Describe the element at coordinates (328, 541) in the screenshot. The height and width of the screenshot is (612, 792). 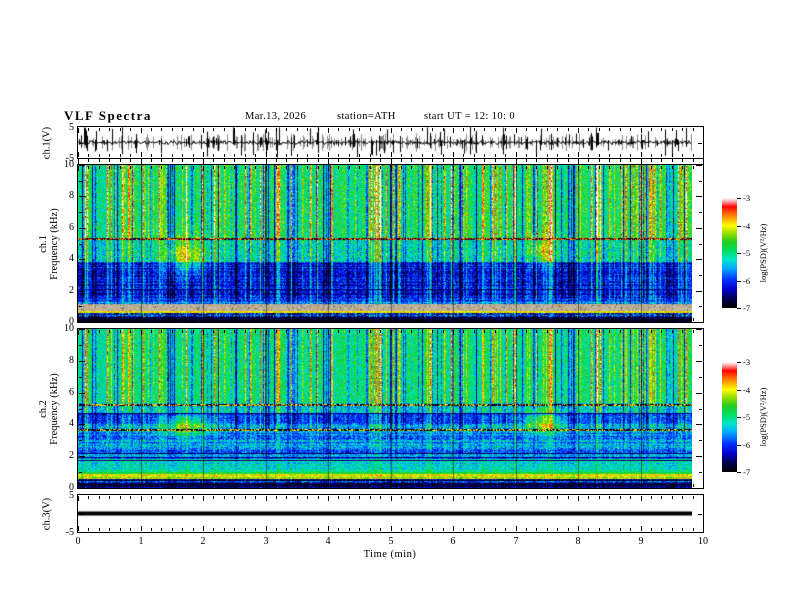
I see `time-tick-label: 4` at that location.